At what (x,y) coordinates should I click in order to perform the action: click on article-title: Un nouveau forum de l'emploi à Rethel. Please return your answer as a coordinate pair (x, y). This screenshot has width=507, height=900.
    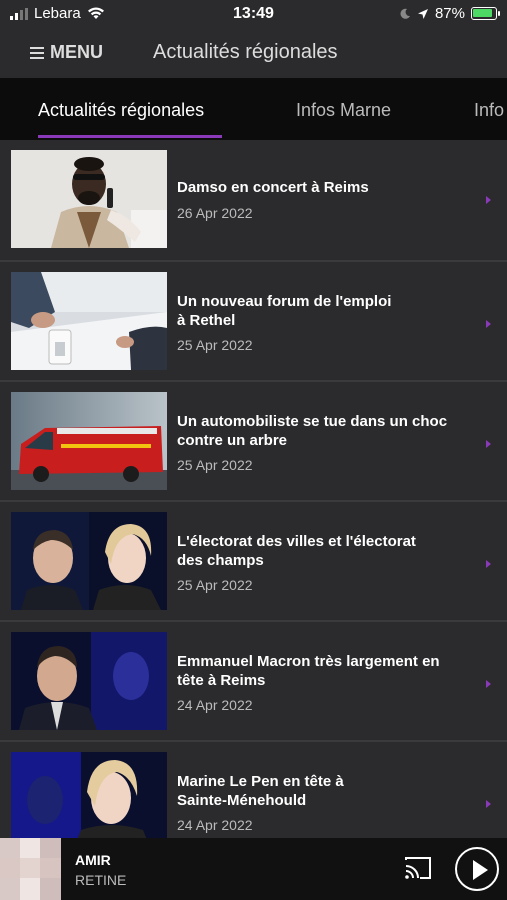
    Looking at the image, I should click on (327, 311).